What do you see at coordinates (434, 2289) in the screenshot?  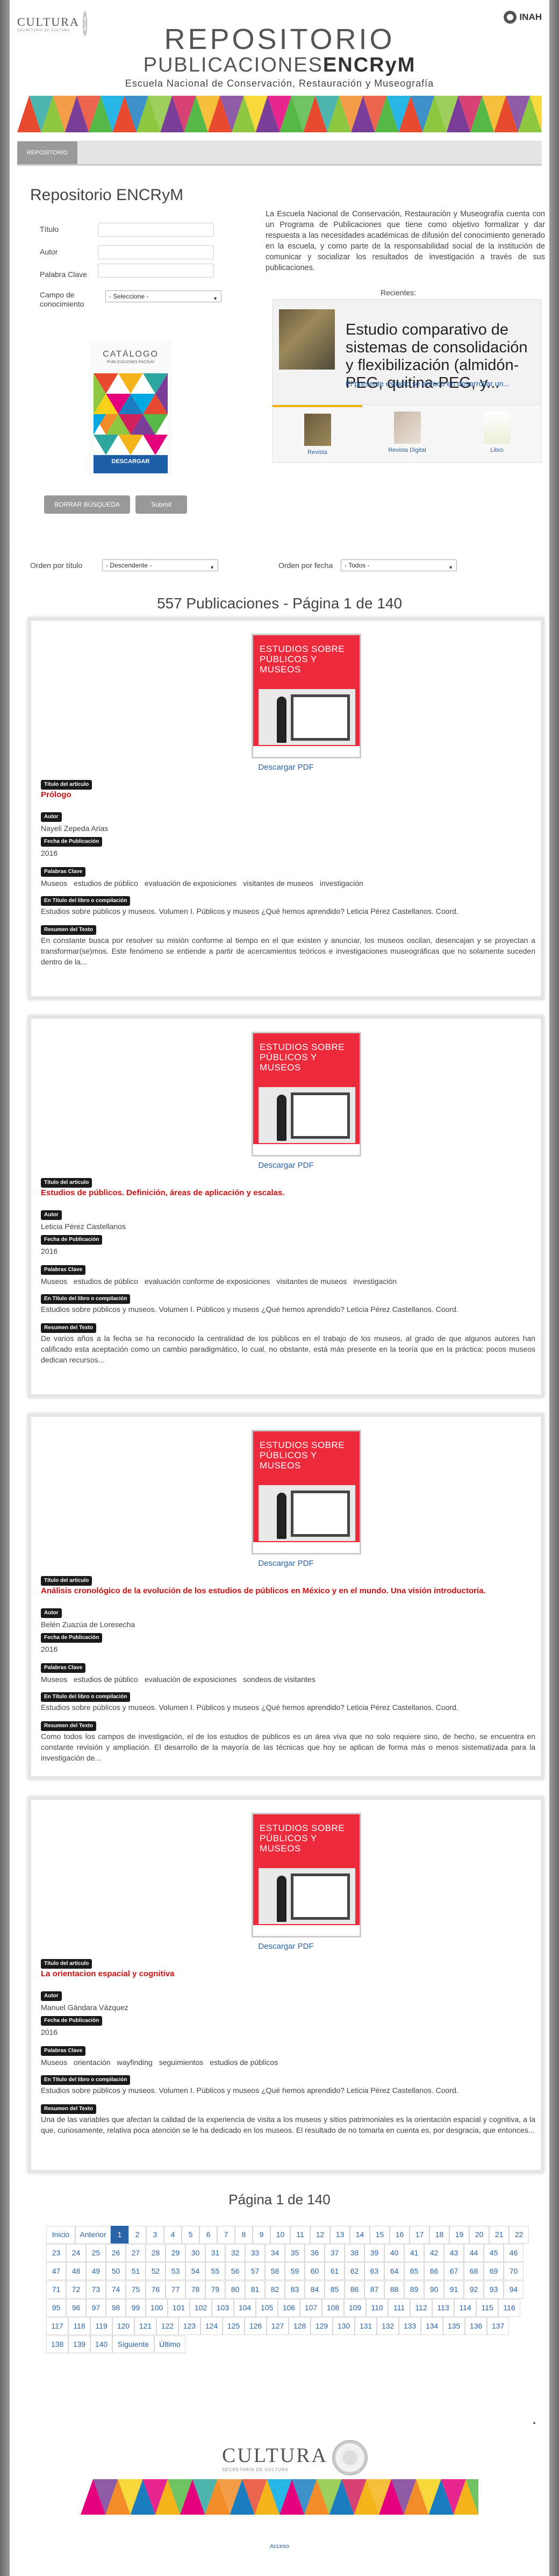 I see `page-number-link: 90` at bounding box center [434, 2289].